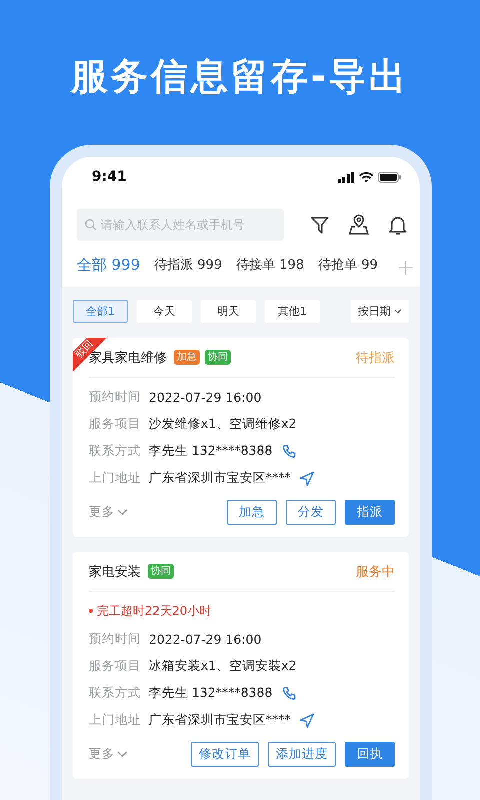  I want to click on filter-chip: 明天, so click(228, 311).